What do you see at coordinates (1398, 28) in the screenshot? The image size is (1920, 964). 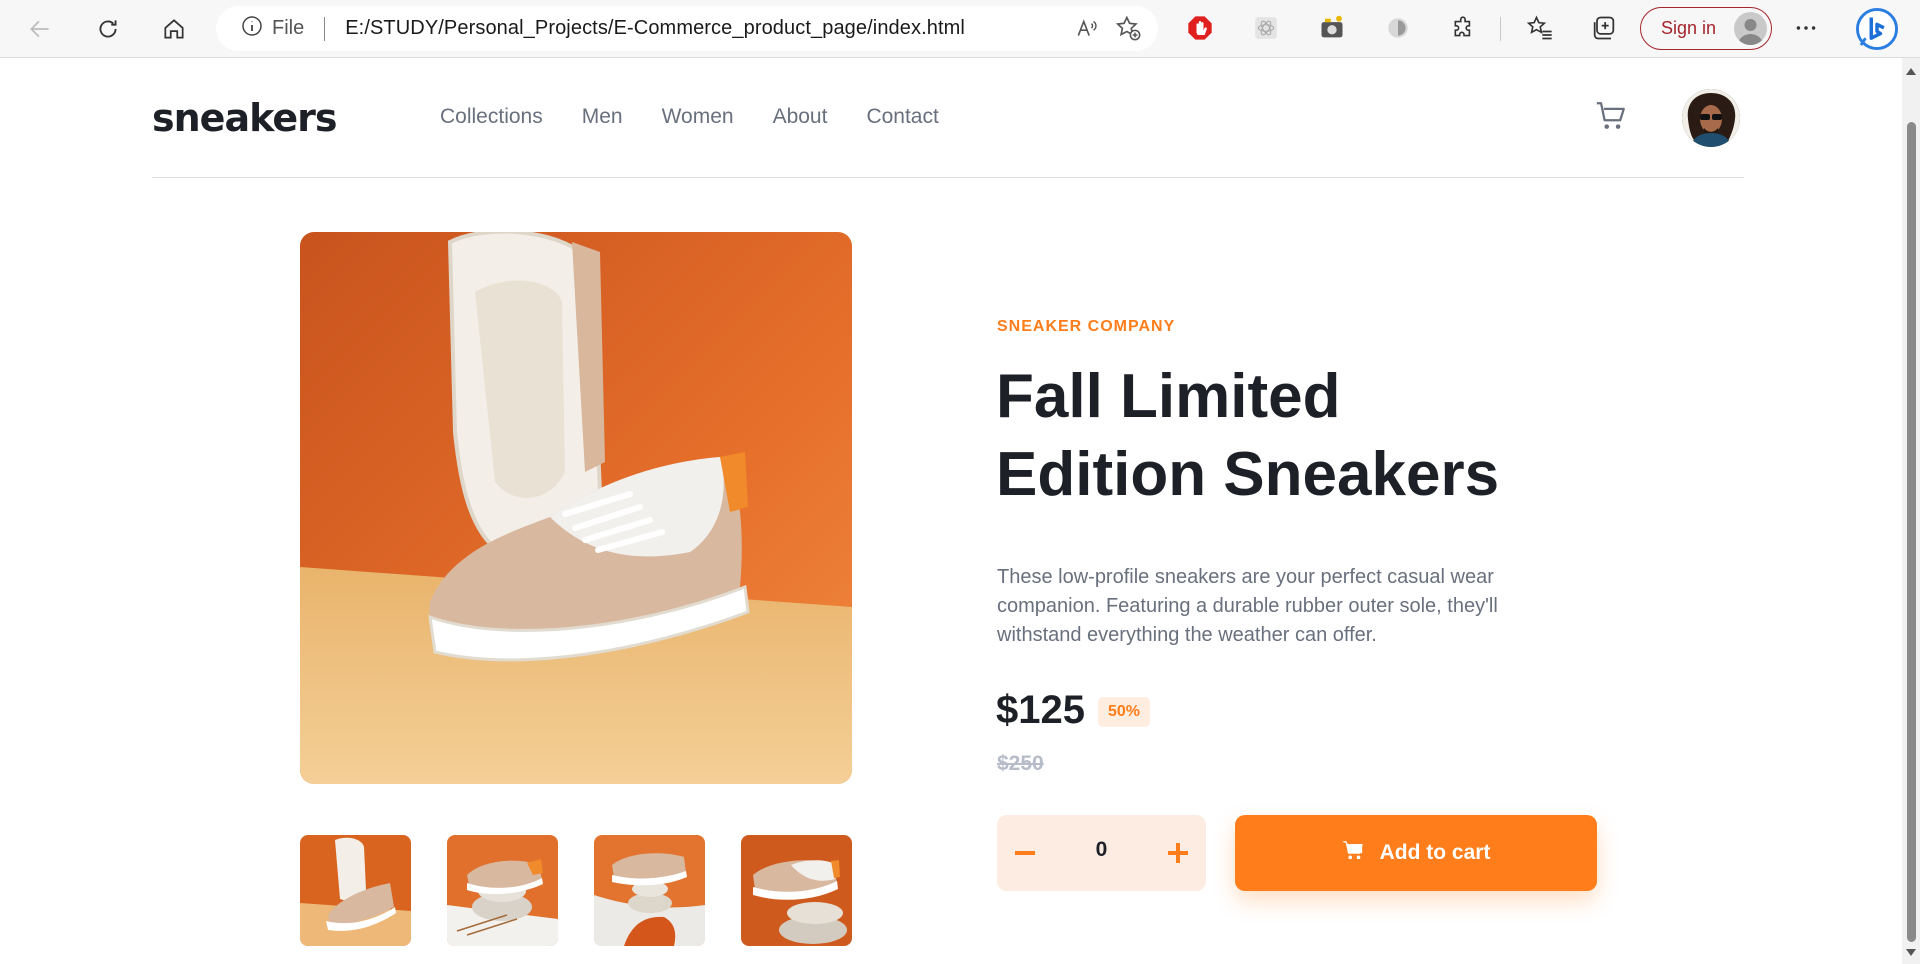 I see `gray-extension-icon` at bounding box center [1398, 28].